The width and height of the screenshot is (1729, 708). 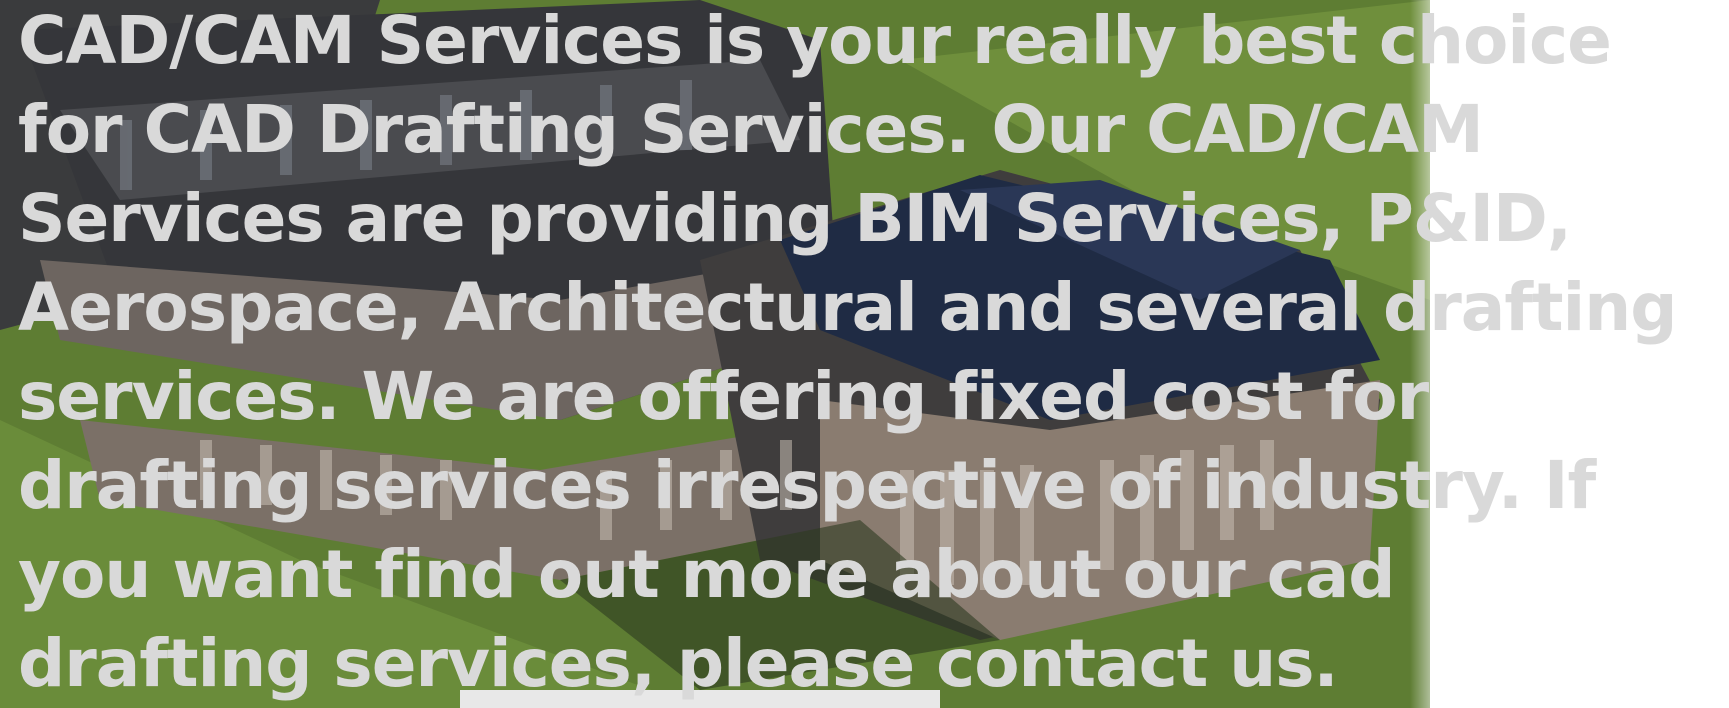 What do you see at coordinates (751, 129) in the screenshot?
I see `caption-line: for CAD Drafting Services. Our CAD/CAM` at bounding box center [751, 129].